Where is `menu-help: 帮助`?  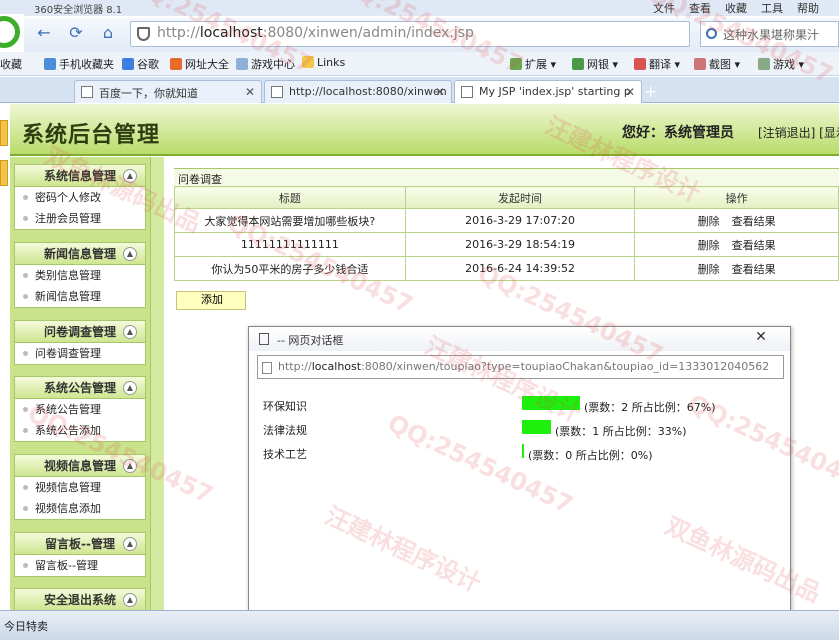 menu-help: 帮助 is located at coordinates (808, 8).